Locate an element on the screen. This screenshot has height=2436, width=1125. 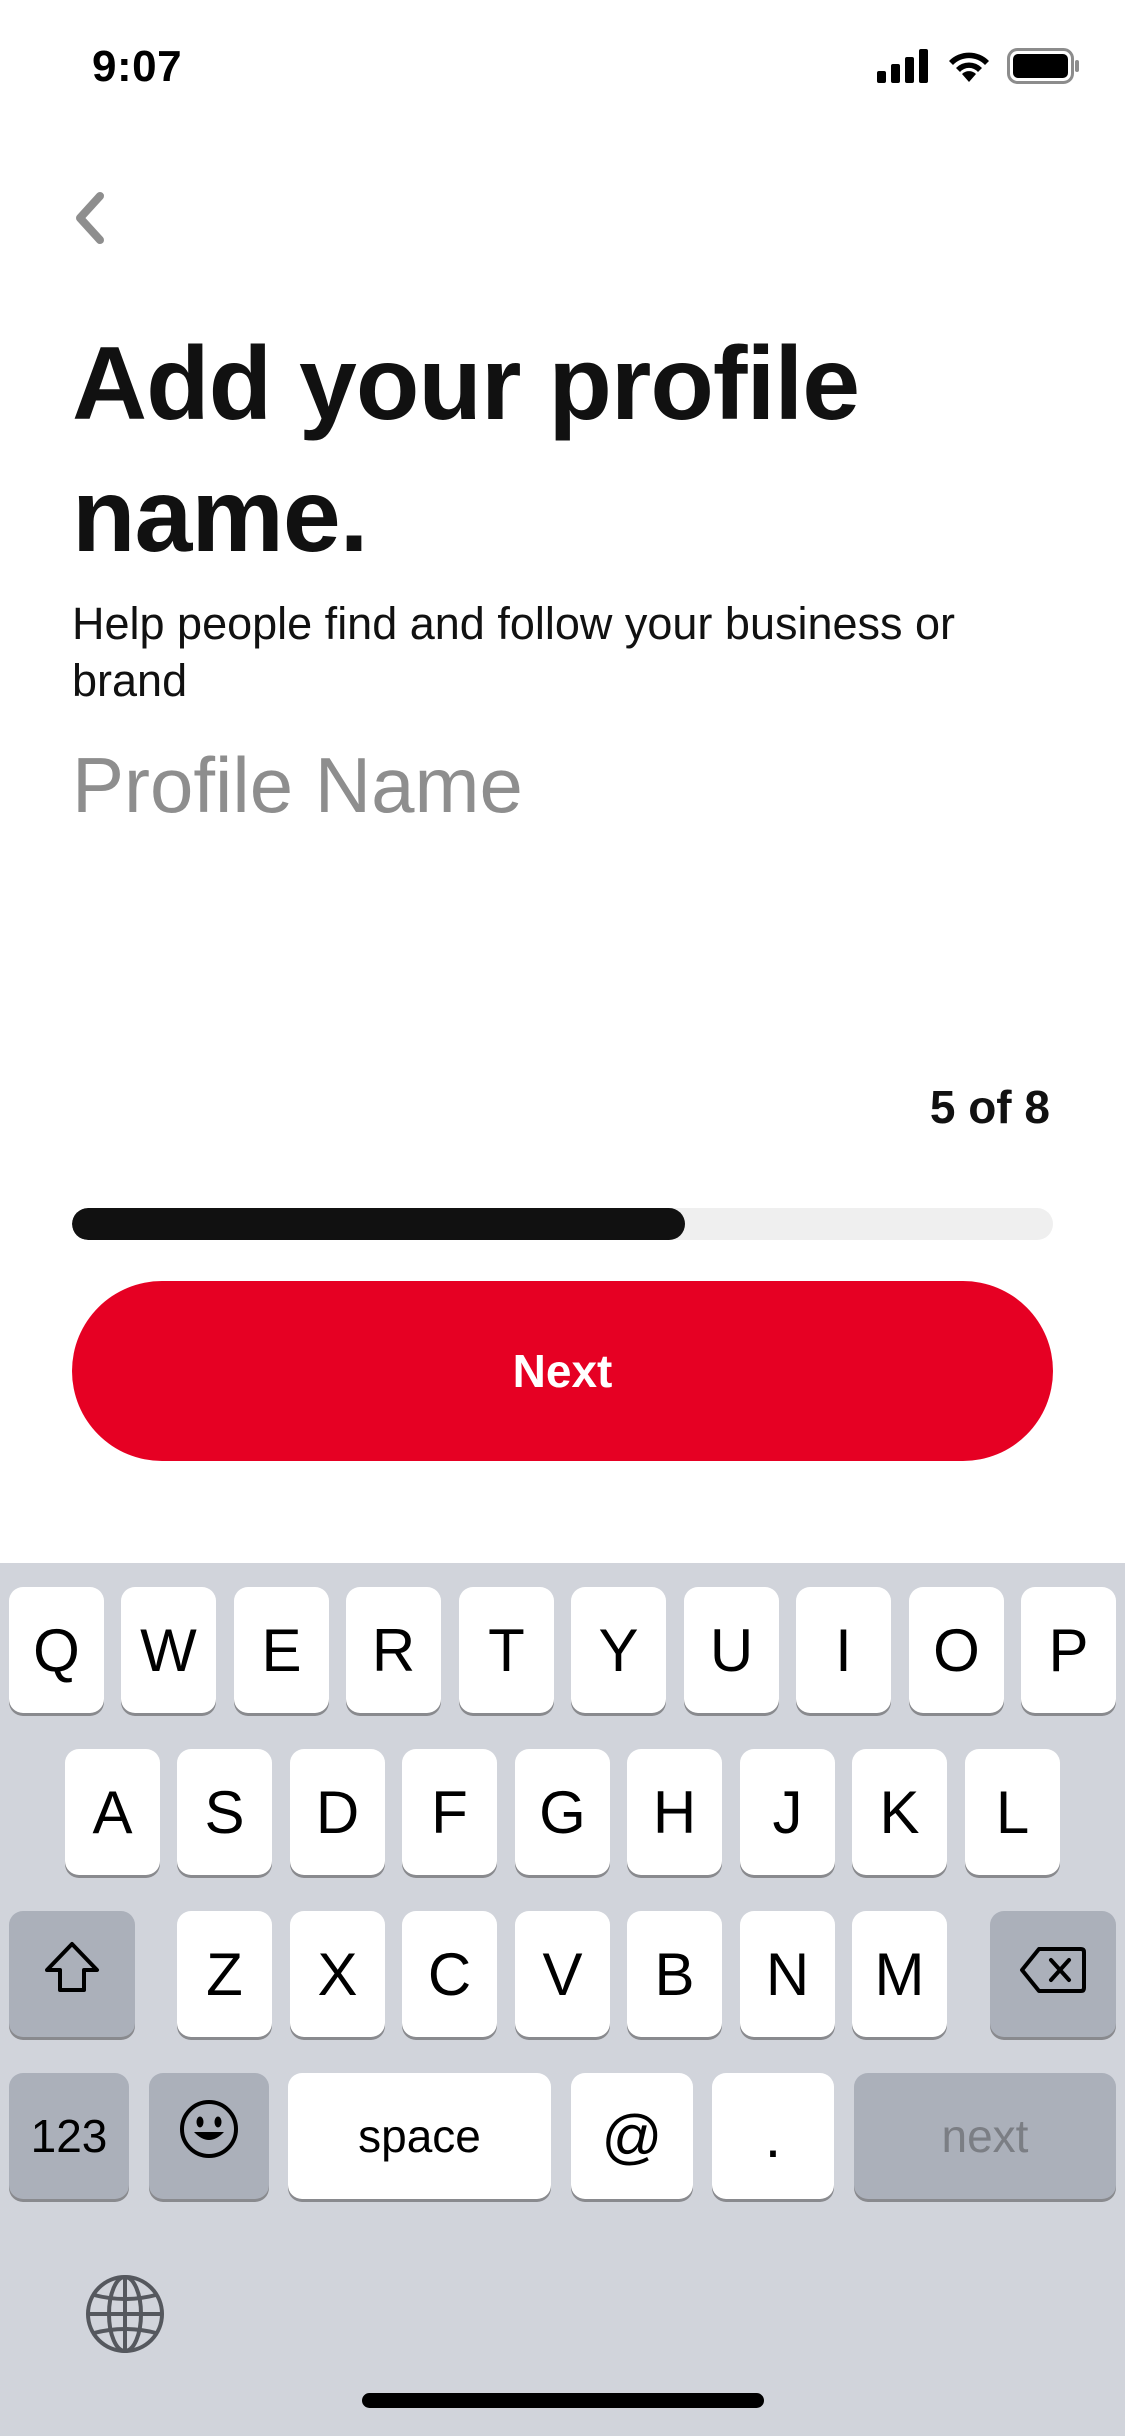
page-title: Add your profile name. is located at coordinates (466, 450).